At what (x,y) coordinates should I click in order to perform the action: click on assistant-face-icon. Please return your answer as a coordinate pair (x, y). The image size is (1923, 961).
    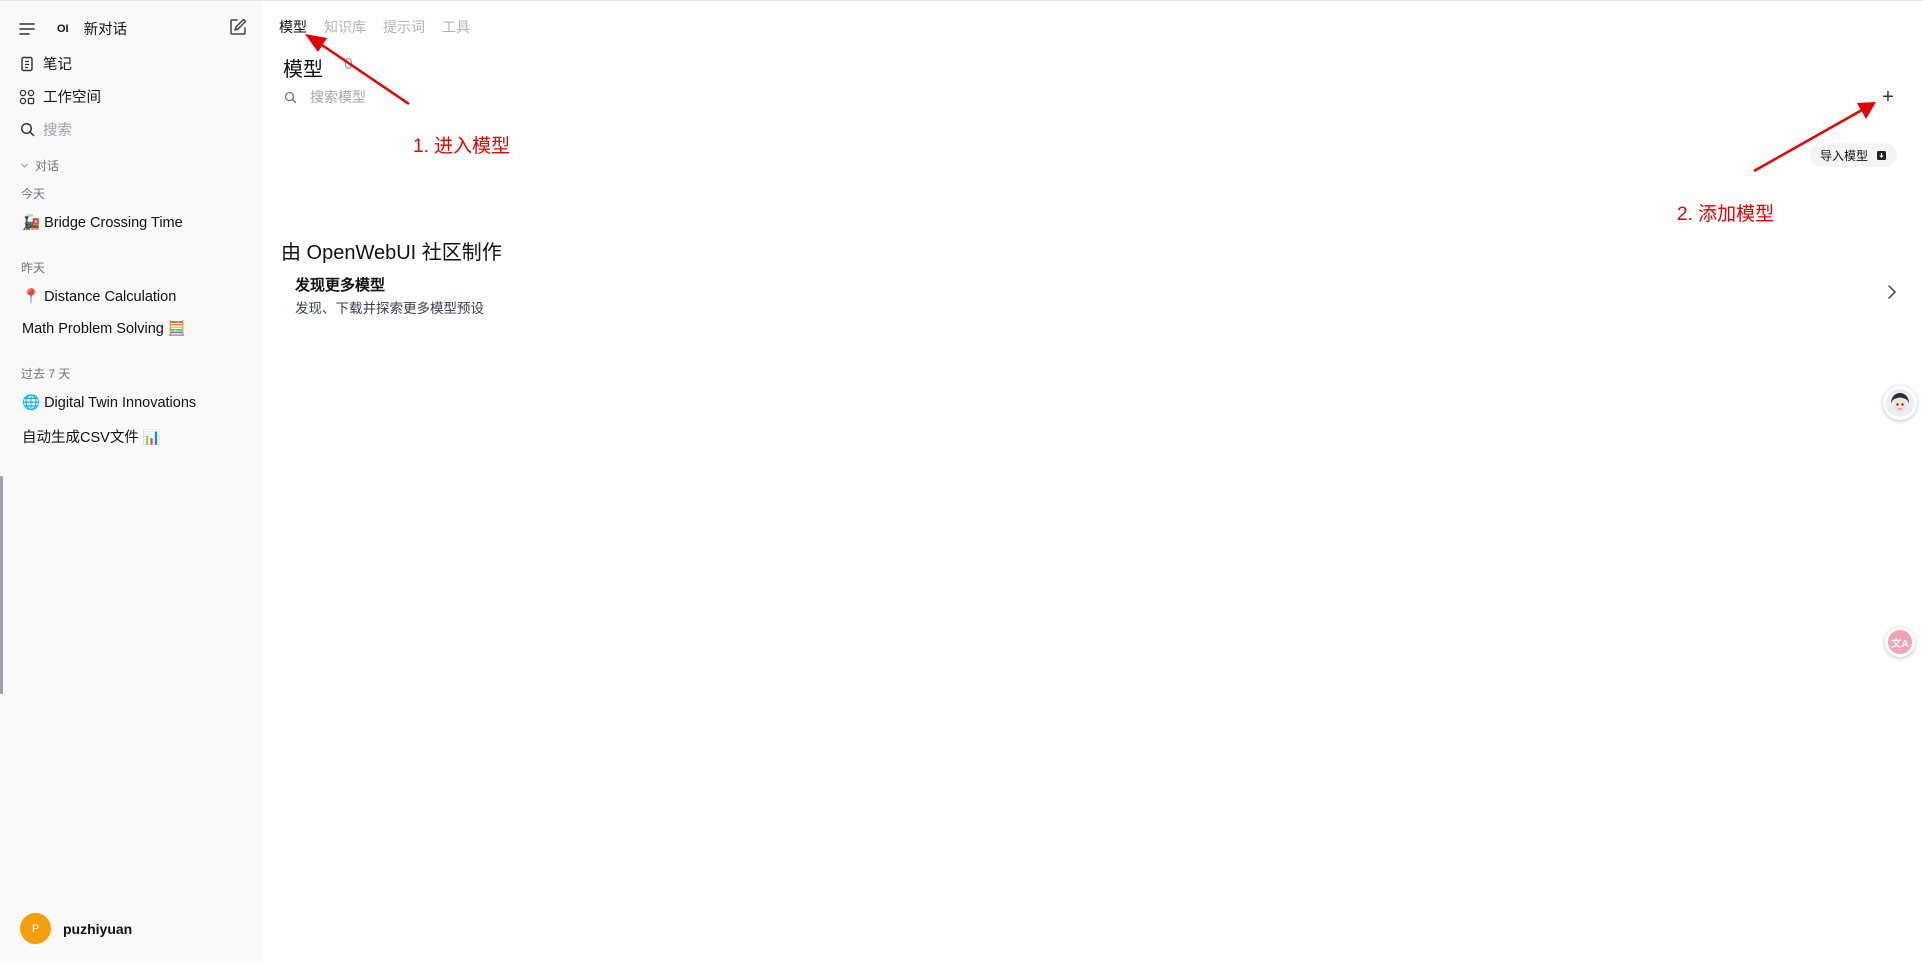
    Looking at the image, I should click on (1900, 403).